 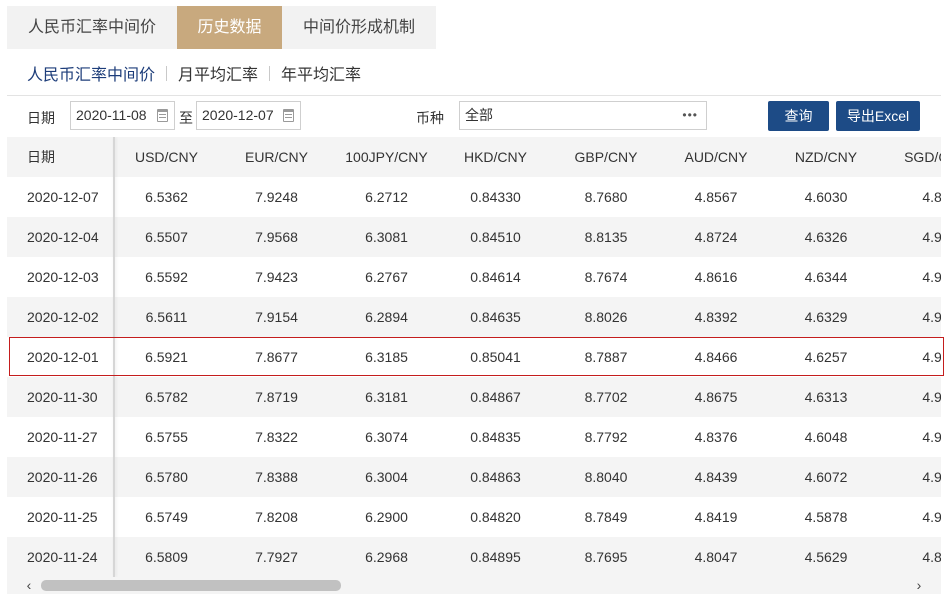 I want to click on cell-sgd: 4.89, so click(x=931, y=197).